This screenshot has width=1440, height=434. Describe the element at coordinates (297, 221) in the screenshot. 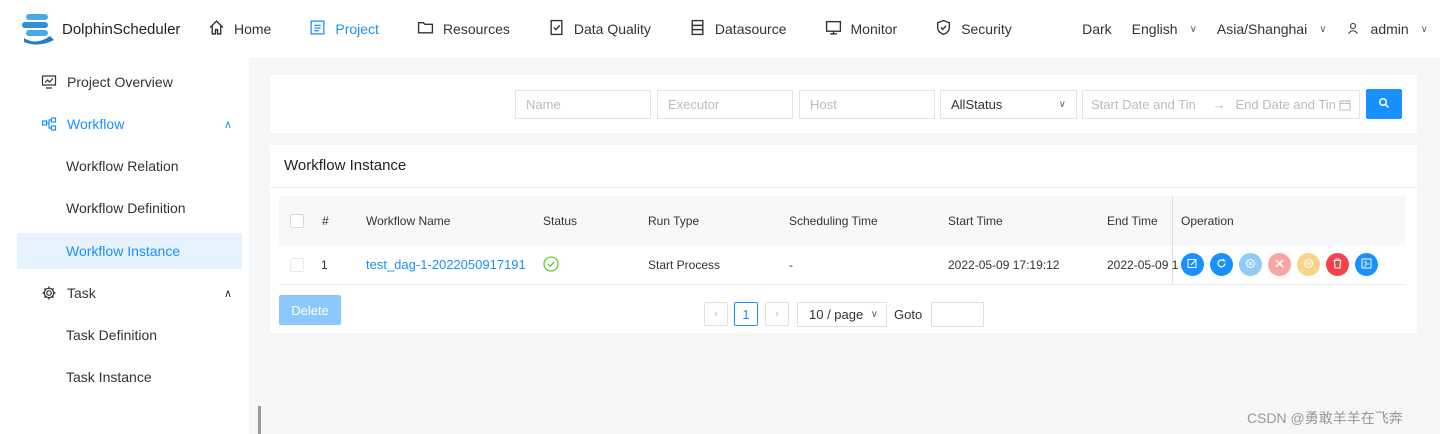

I see `select-all-checkbox` at that location.